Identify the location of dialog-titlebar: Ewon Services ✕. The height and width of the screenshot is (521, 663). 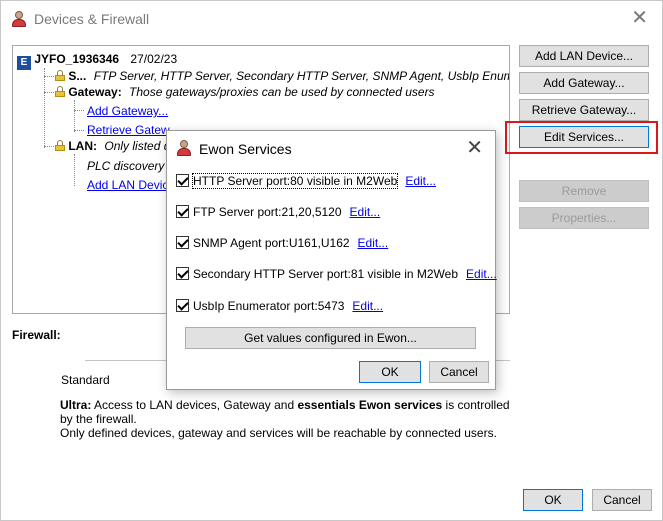
(331, 147).